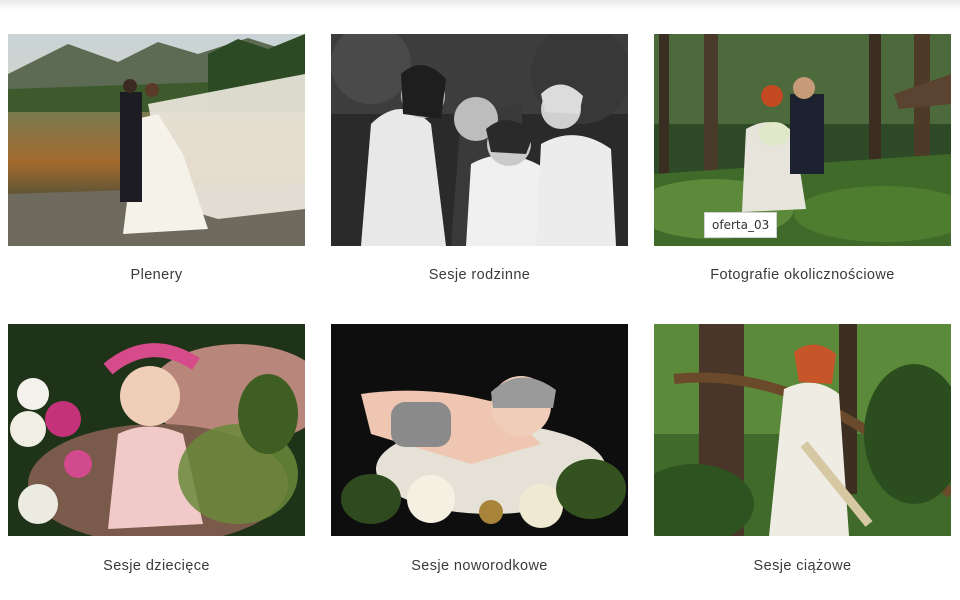  What do you see at coordinates (479, 140) in the screenshot?
I see `offer-image-sesje-rodzinne` at bounding box center [479, 140].